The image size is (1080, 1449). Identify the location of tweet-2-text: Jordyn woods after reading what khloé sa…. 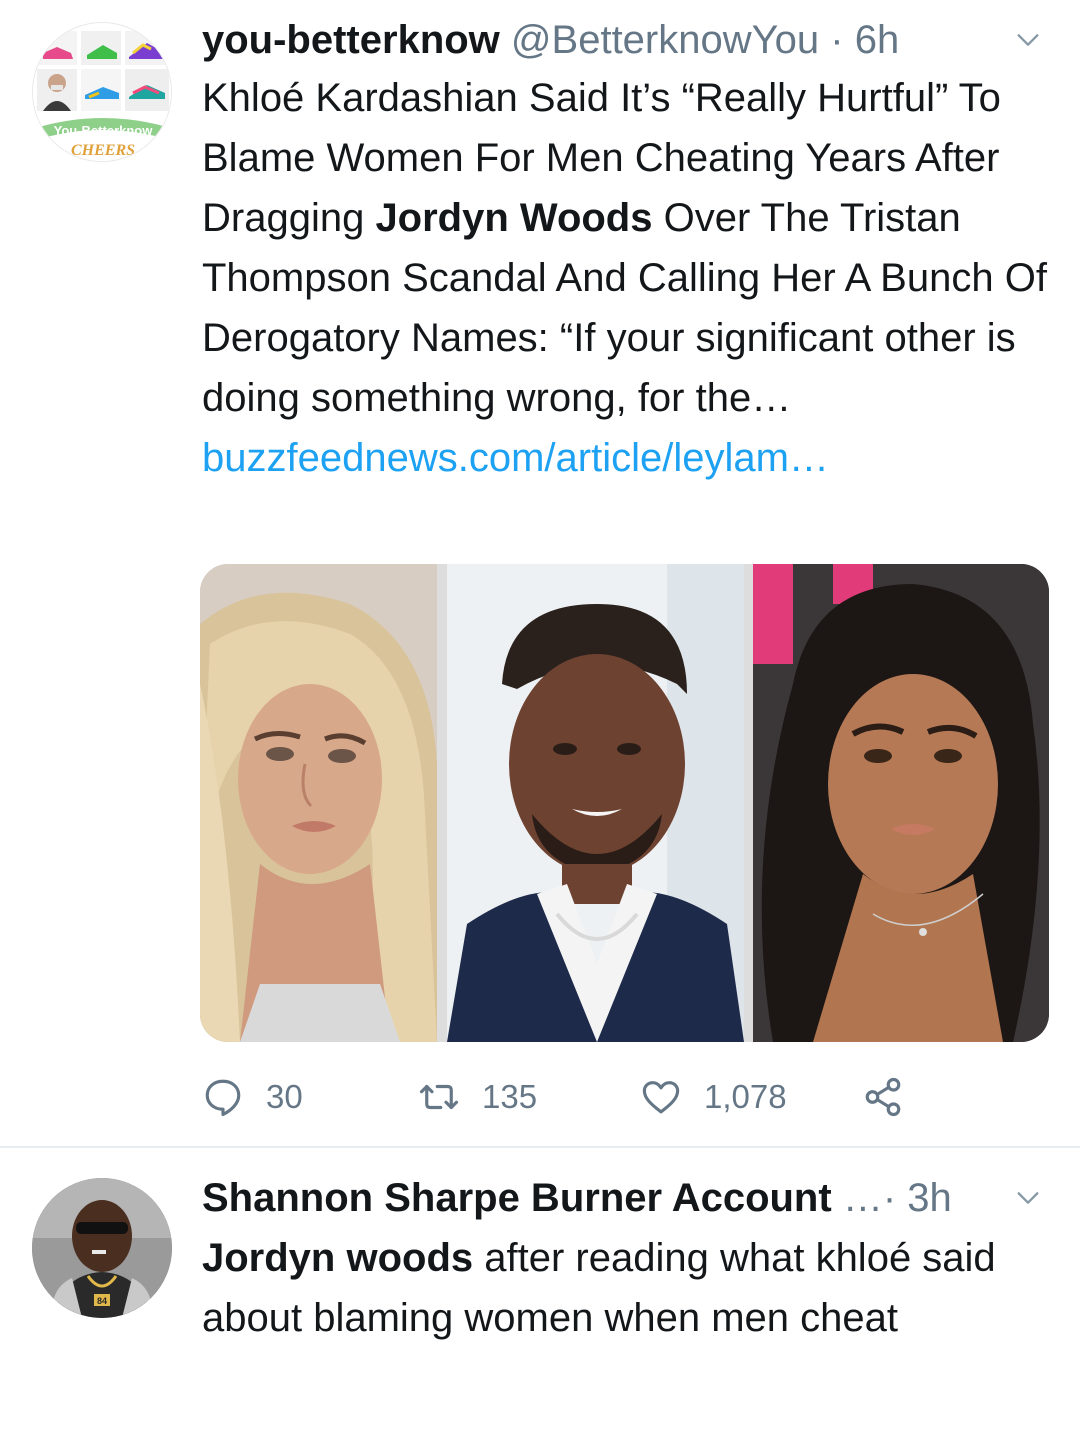
(632, 1288).